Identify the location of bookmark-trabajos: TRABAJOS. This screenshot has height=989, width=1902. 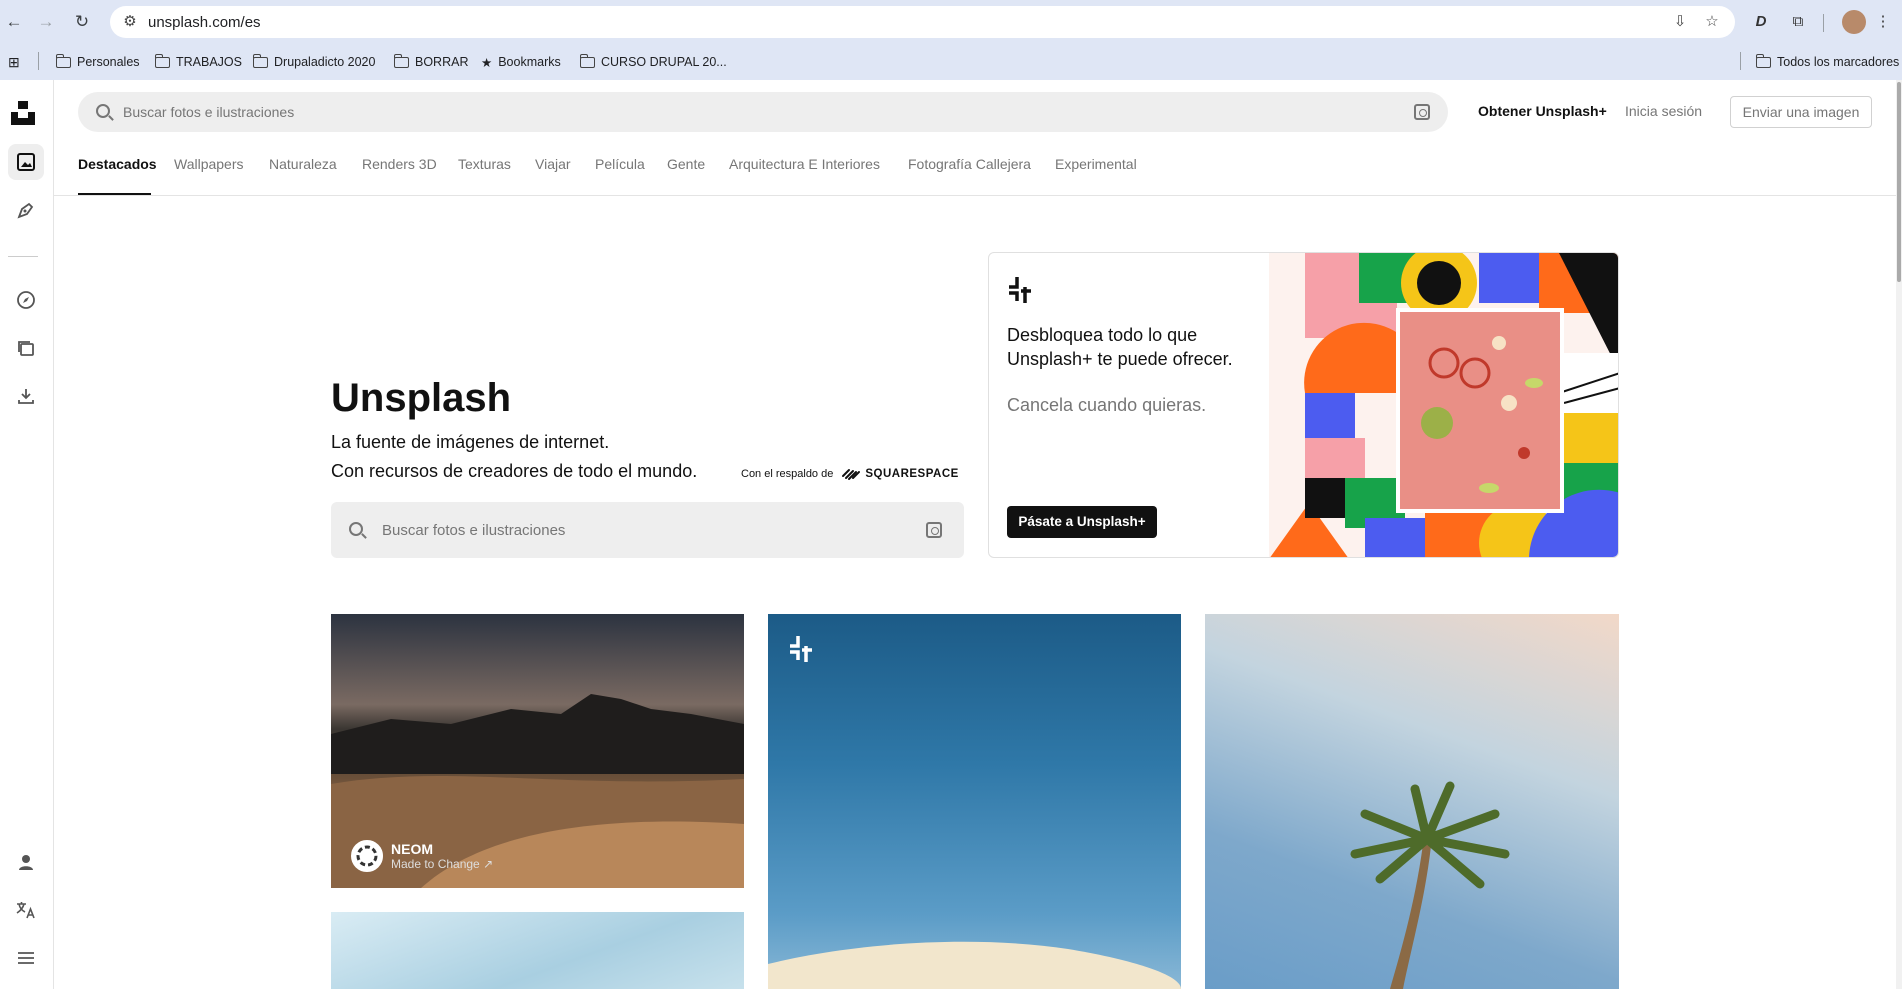
(198, 62).